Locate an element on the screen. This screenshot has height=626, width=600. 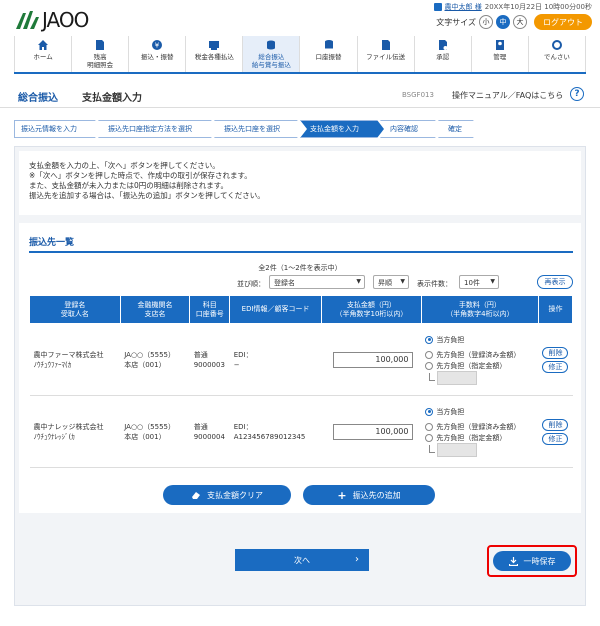
operation-cell: 削除 修正 is located at coordinates (555, 359).